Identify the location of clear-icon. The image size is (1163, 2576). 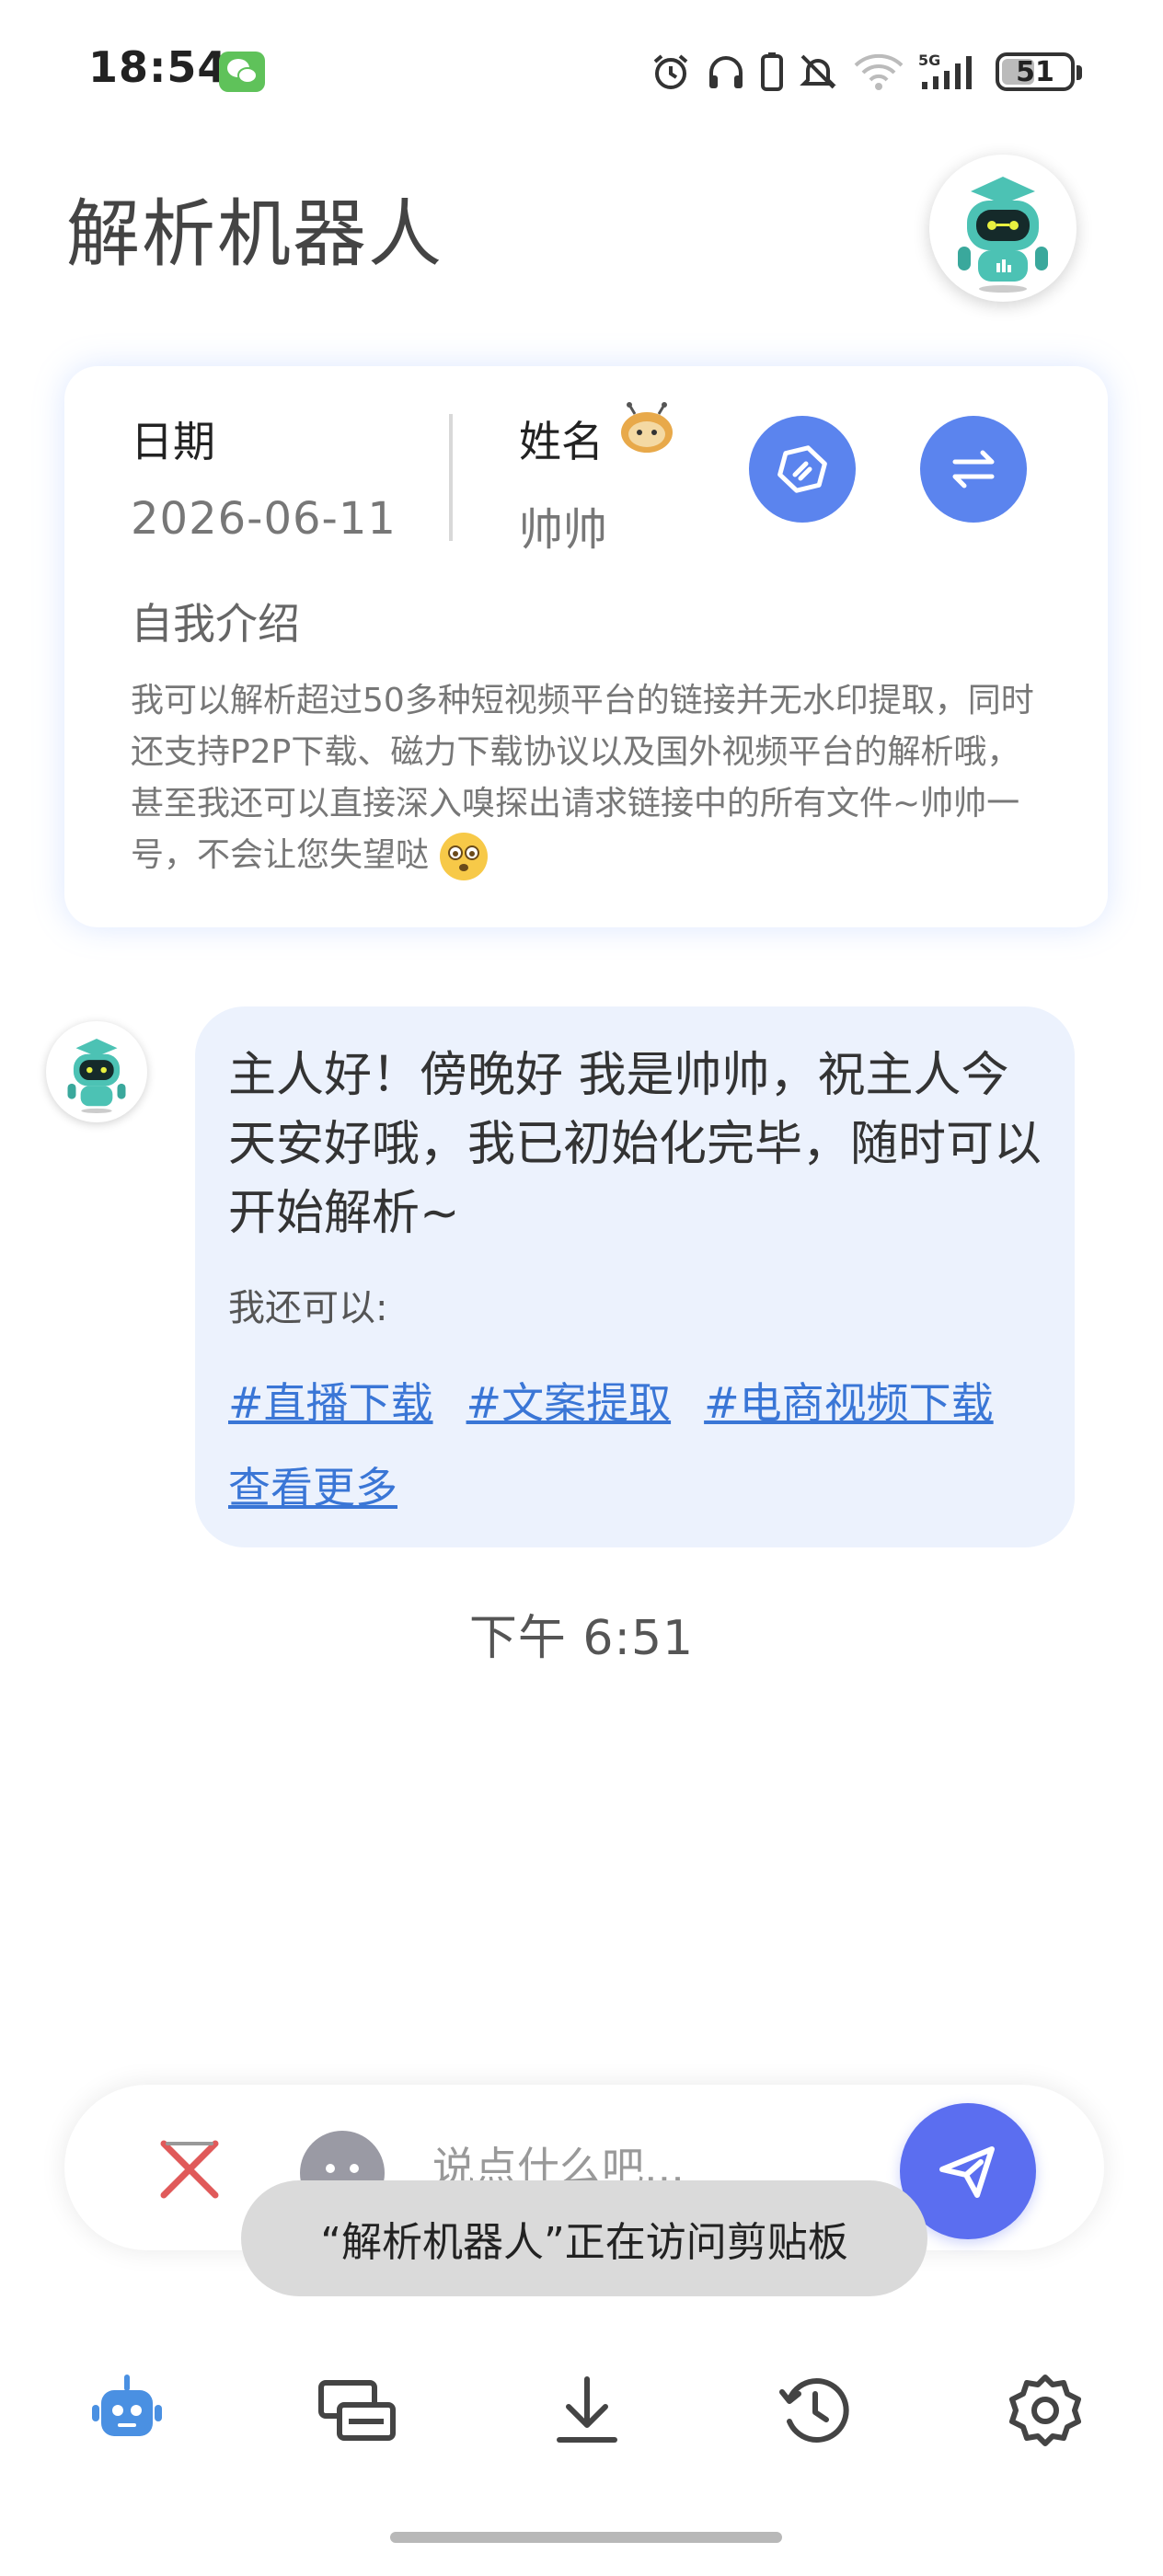
(190, 2169).